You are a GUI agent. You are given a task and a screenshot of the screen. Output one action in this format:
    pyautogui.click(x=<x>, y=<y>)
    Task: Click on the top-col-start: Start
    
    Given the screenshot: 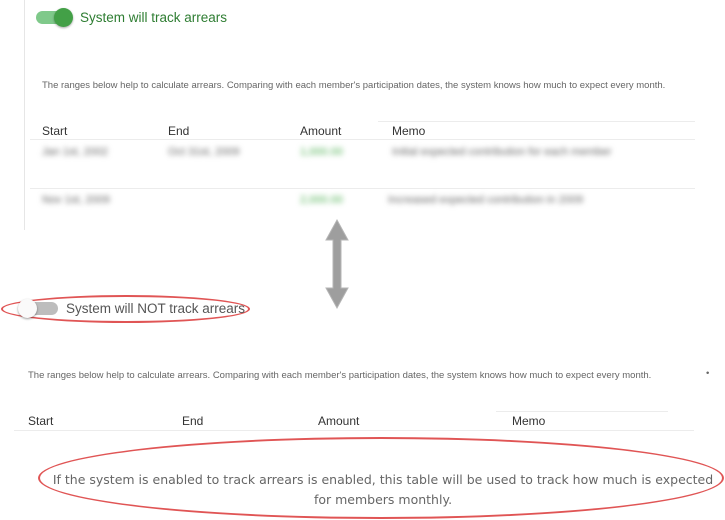 What is the action you would take?
    pyautogui.click(x=55, y=131)
    